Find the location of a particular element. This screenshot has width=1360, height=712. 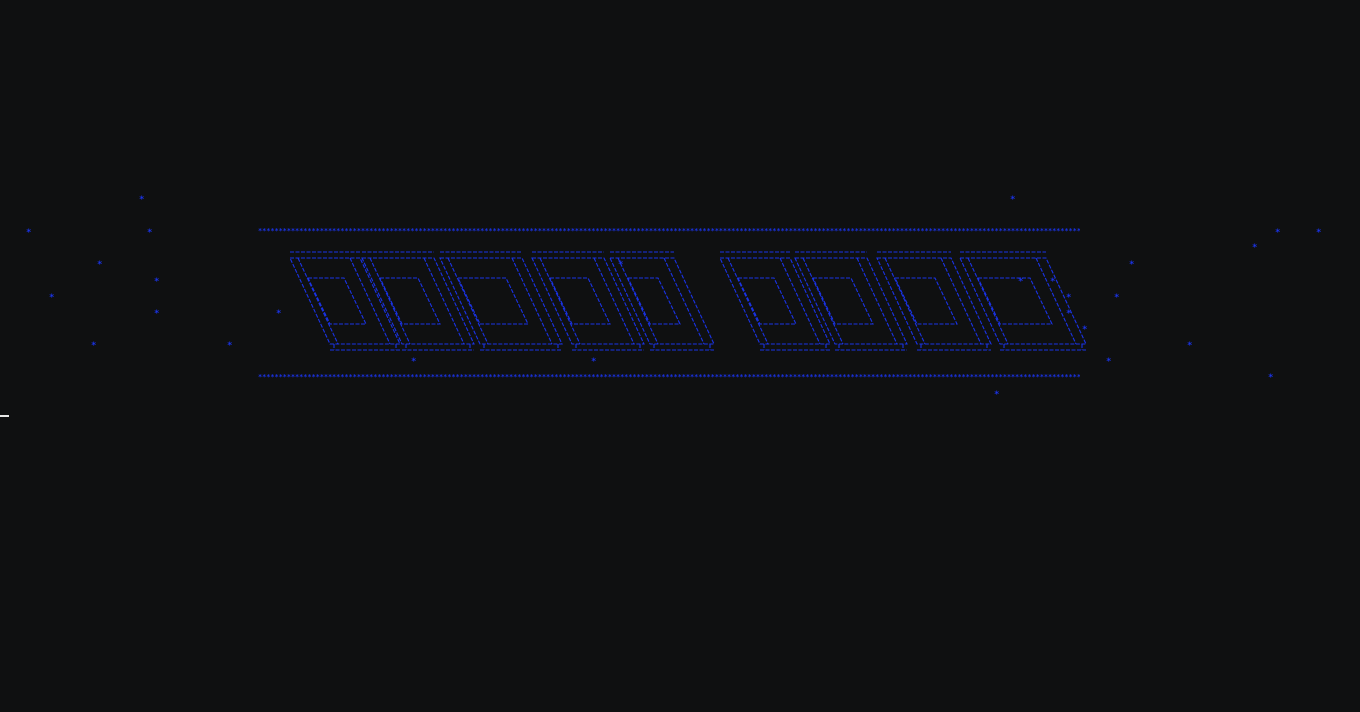

terminal-cursor is located at coordinates (4, 416).